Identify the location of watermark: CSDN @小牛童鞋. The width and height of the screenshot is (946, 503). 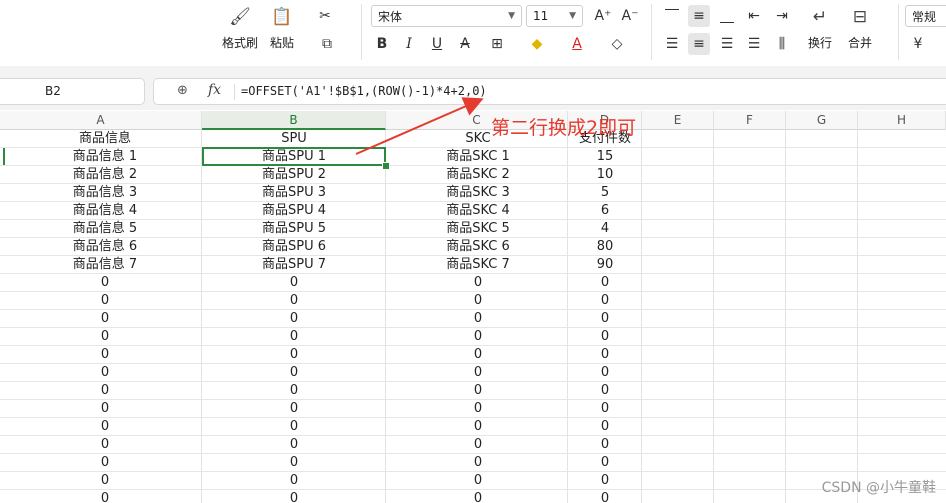
(878, 488).